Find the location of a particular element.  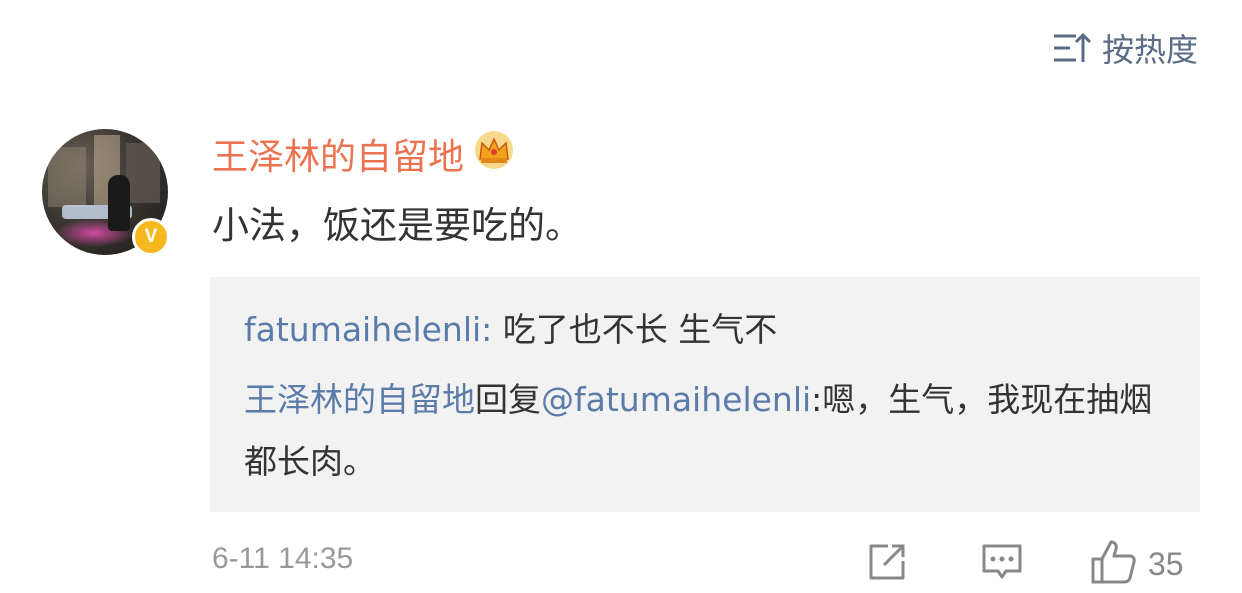

comment-text: 小法，饭还是要吃的。 is located at coordinates (397, 225).